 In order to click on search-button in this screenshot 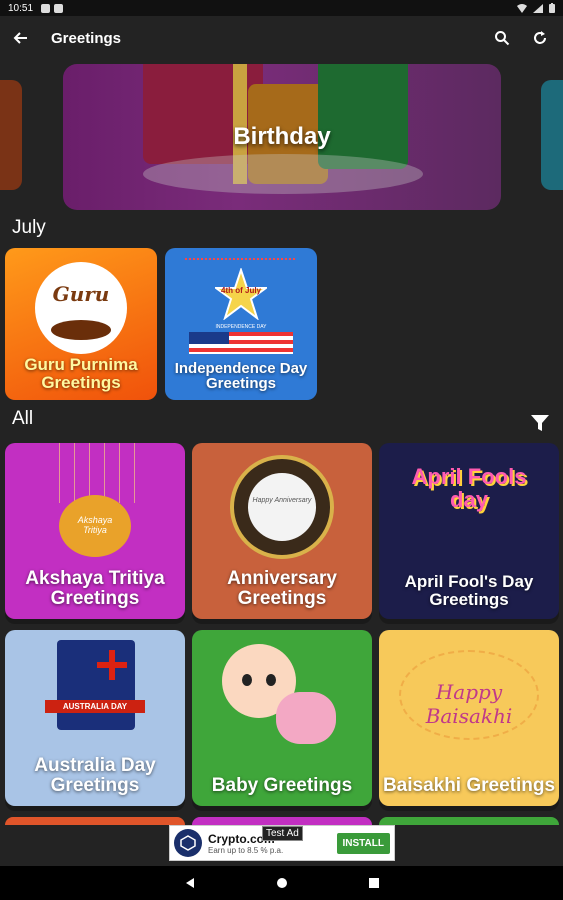, I will do `click(502, 38)`.